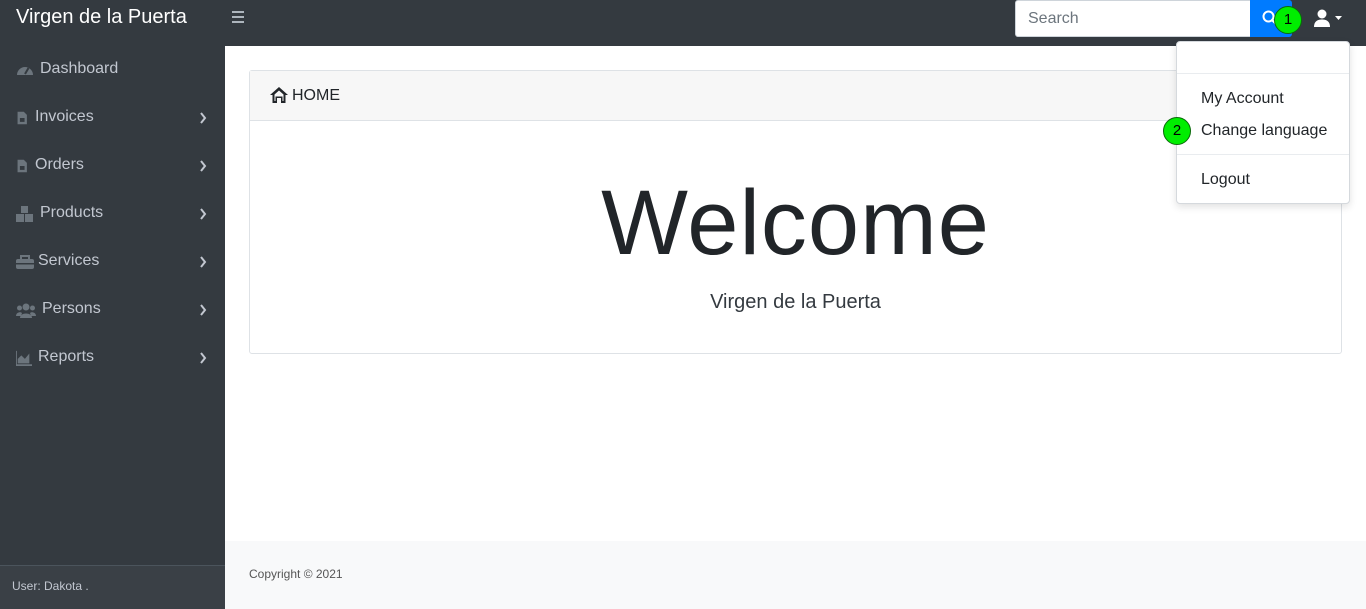  What do you see at coordinates (69, 260) in the screenshot?
I see `sidebar-item-label: Services` at bounding box center [69, 260].